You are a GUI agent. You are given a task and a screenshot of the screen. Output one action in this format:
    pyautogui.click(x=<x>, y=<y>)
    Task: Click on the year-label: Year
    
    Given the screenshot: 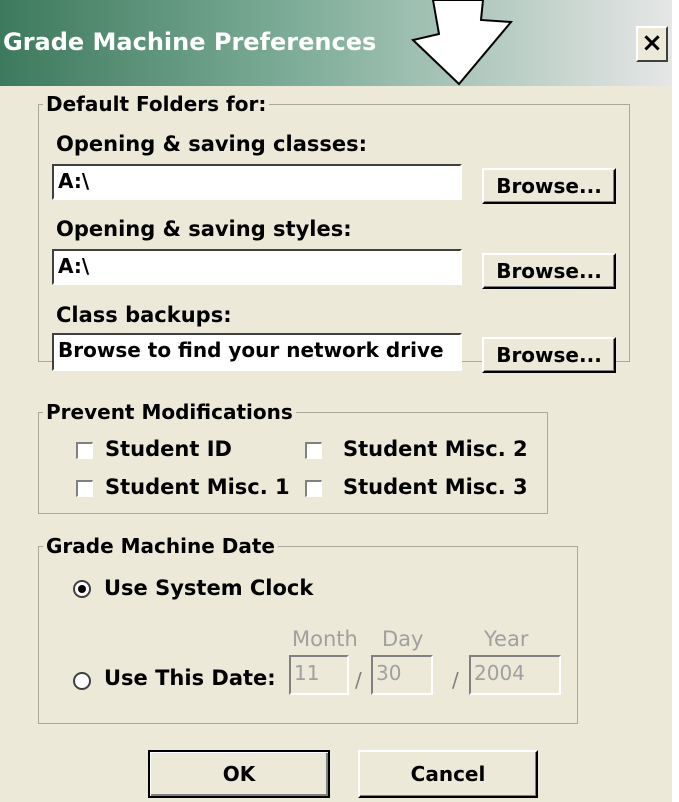 What is the action you would take?
    pyautogui.click(x=506, y=639)
    